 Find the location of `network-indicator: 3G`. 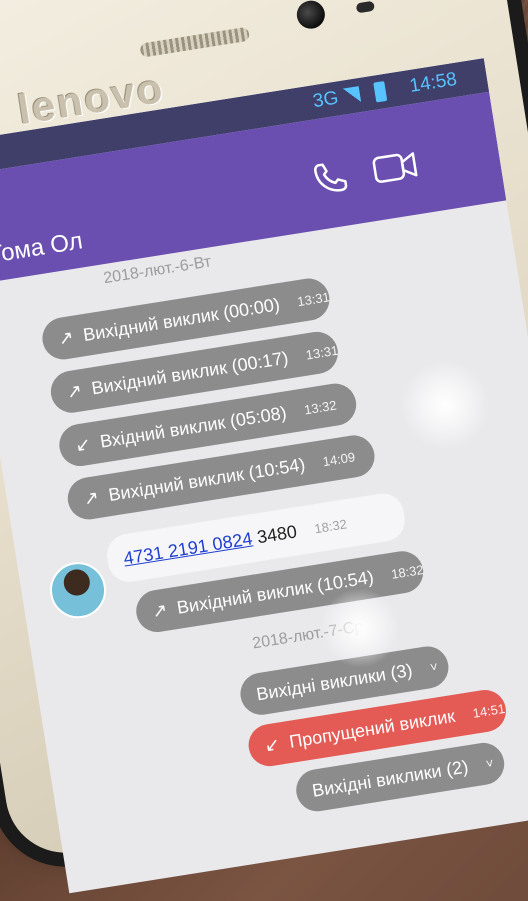

network-indicator: 3G is located at coordinates (325, 100).